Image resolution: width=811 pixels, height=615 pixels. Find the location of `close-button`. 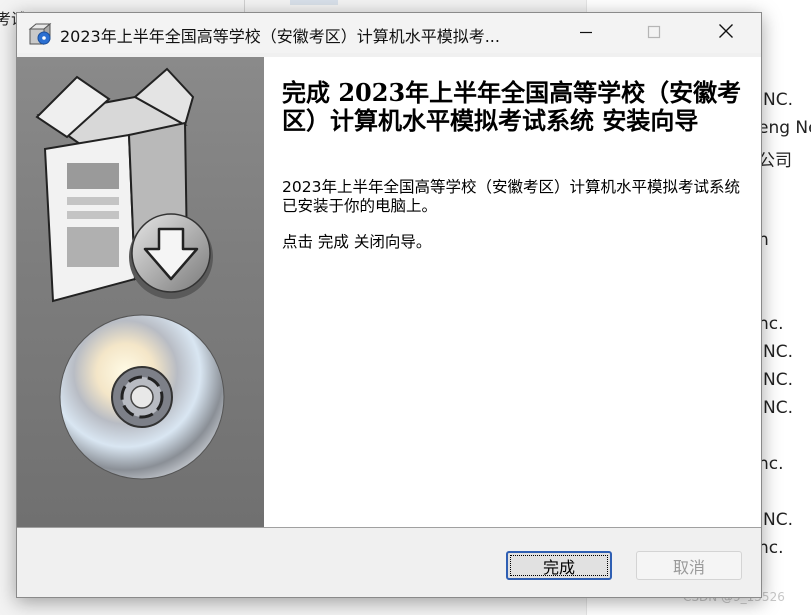

close-button is located at coordinates (726, 33).